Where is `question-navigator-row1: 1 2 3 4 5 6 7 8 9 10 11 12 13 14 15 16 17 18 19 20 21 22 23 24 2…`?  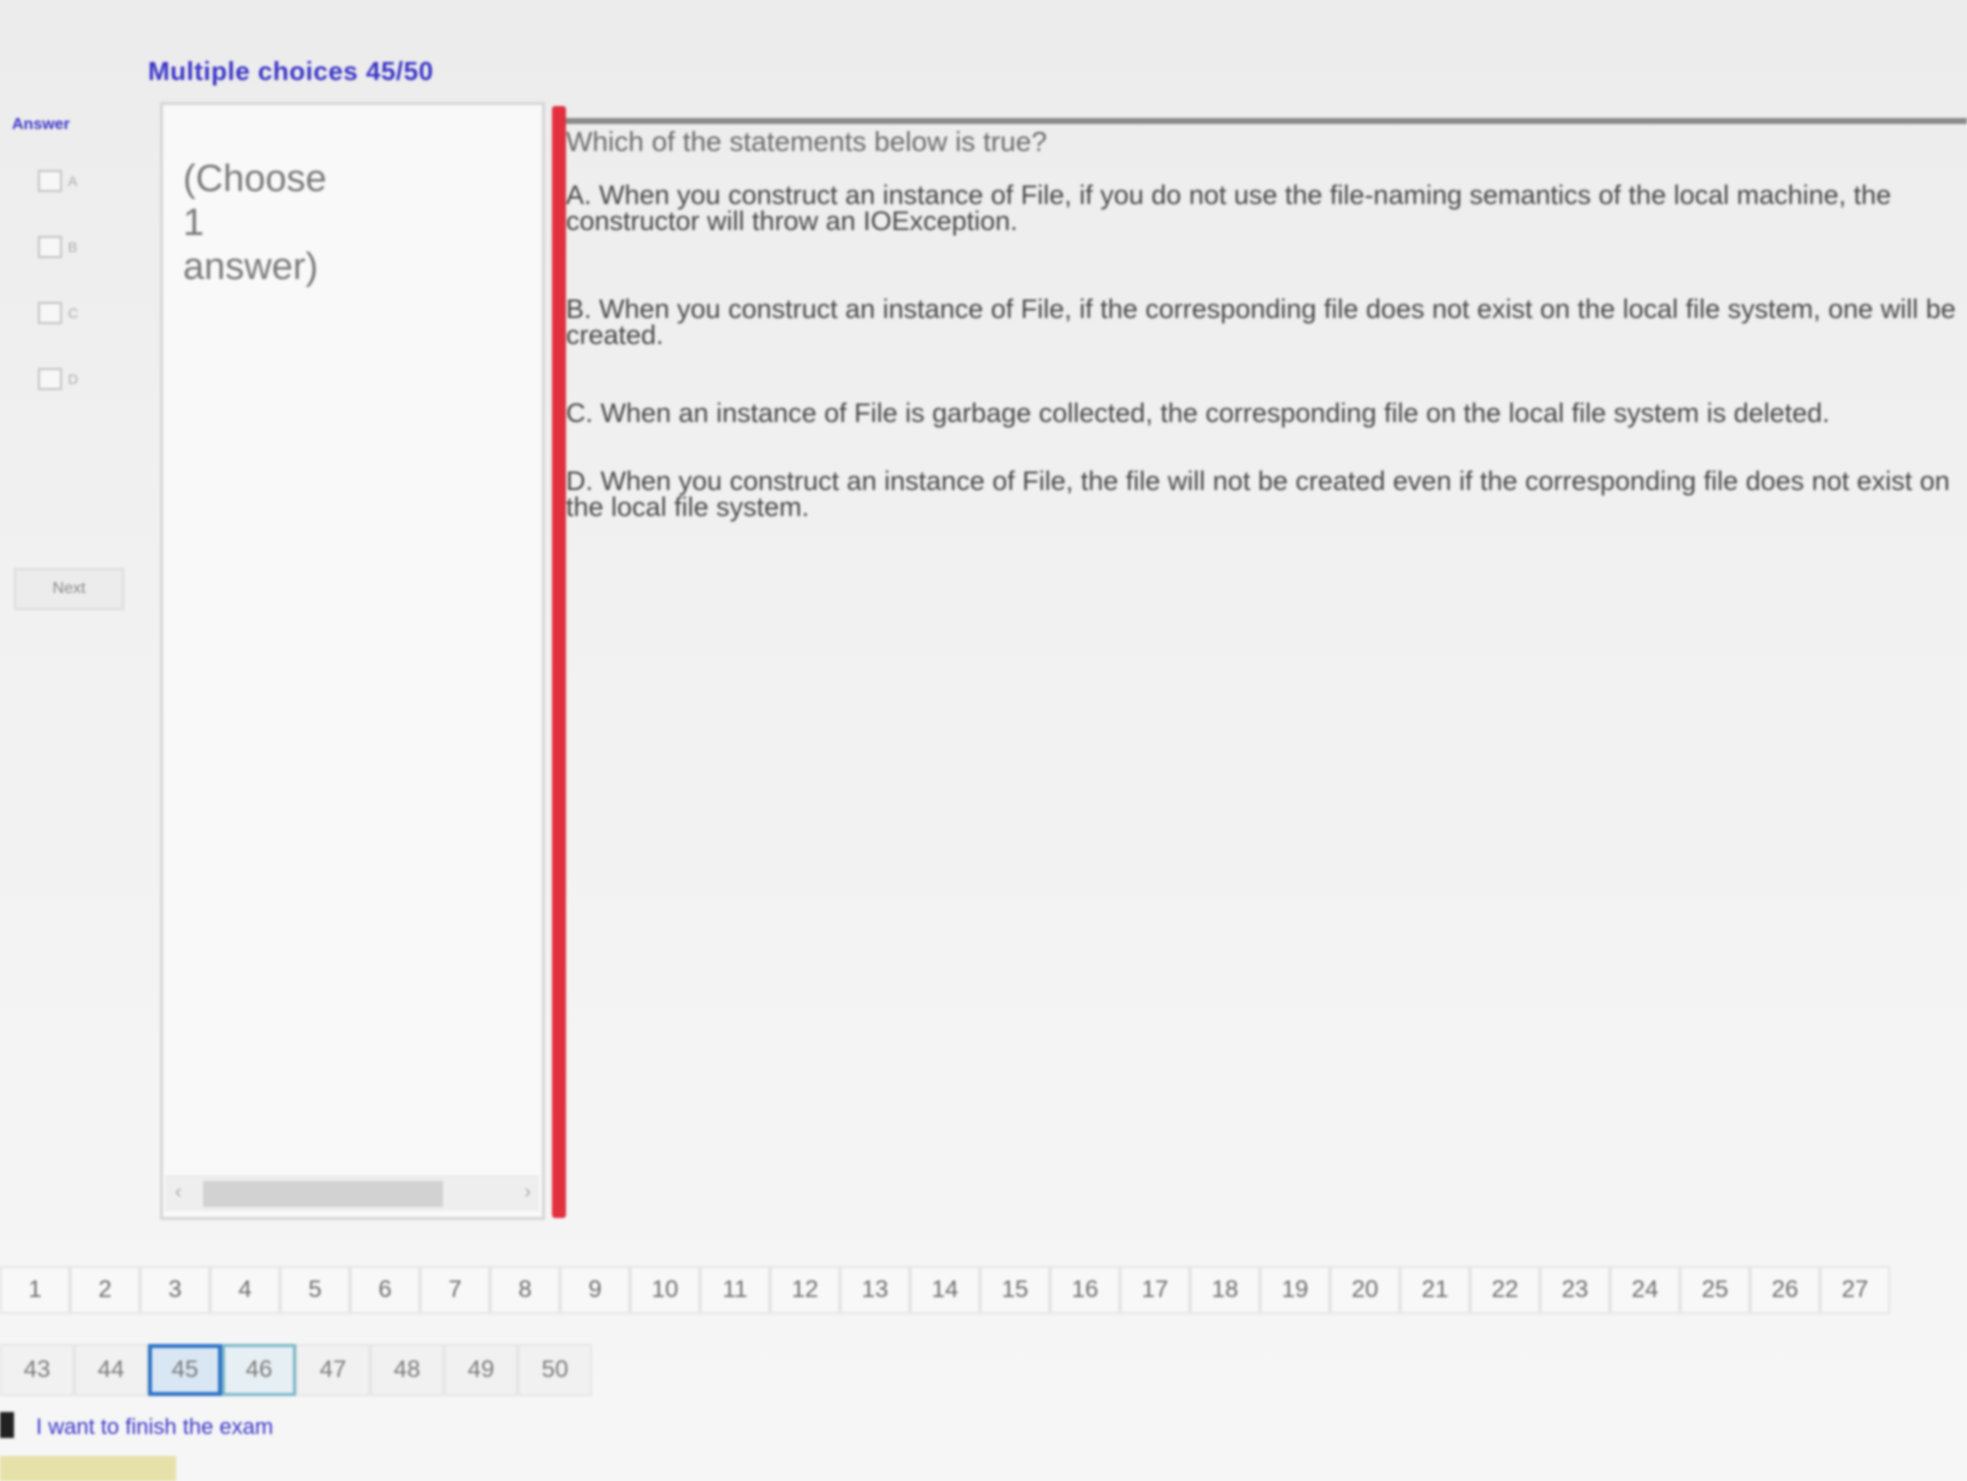
question-navigator-row1: 1 2 3 4 5 6 7 8 9 10 11 12 13 14 15 16 17 18 19 20 21 22 23 24 2… is located at coordinates (983, 1290).